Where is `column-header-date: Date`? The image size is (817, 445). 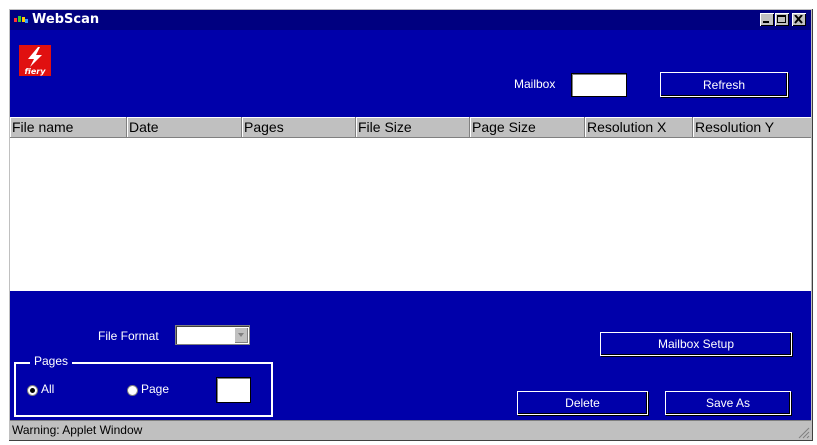
column-header-date: Date is located at coordinates (184, 127).